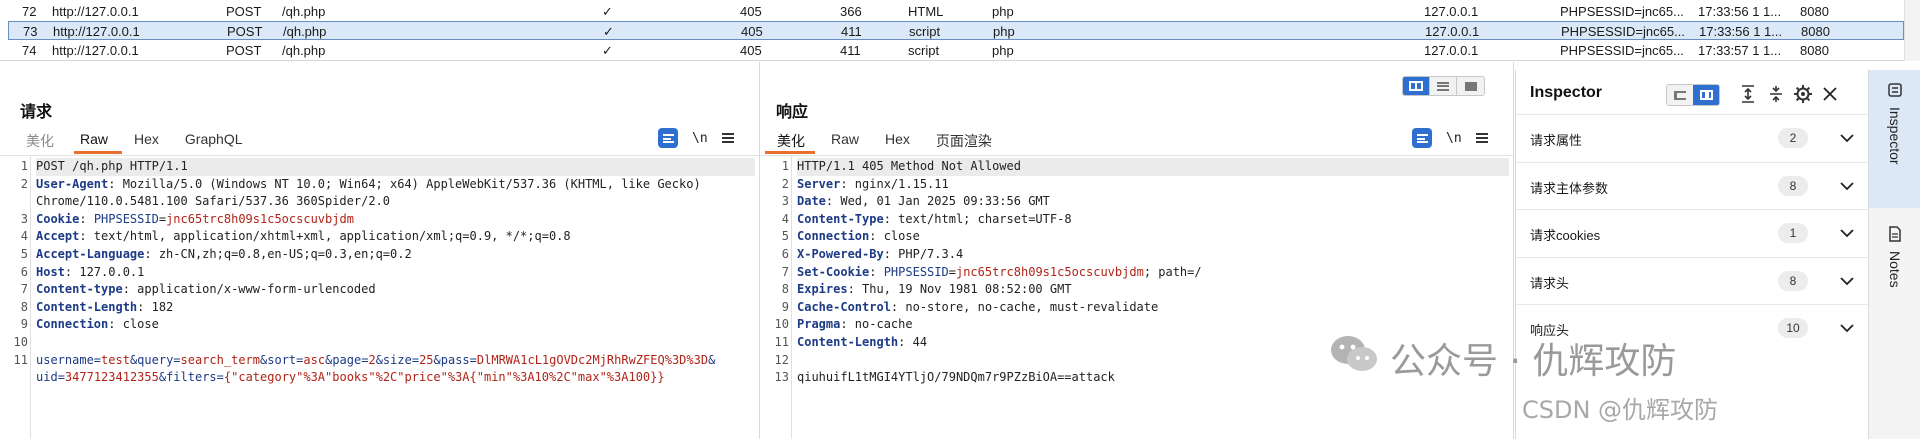 The height and width of the screenshot is (439, 1920). I want to click on tabbed-view-button, so click(1470, 86).